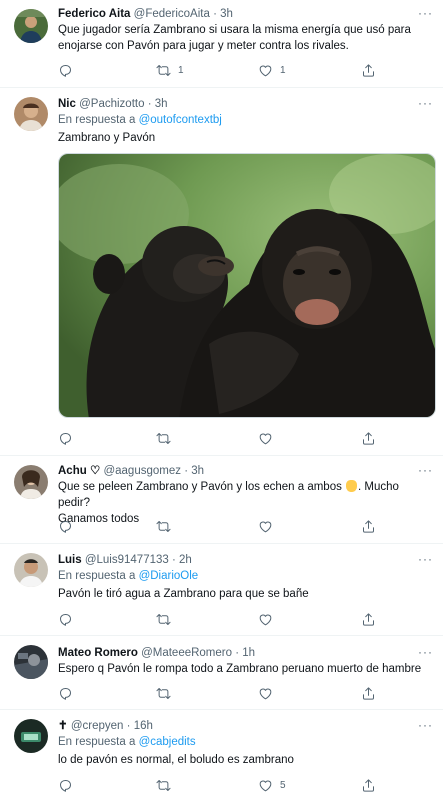 This screenshot has height=797, width=443. Describe the element at coordinates (127, 560) in the screenshot. I see `username: @Luis91477133` at that location.